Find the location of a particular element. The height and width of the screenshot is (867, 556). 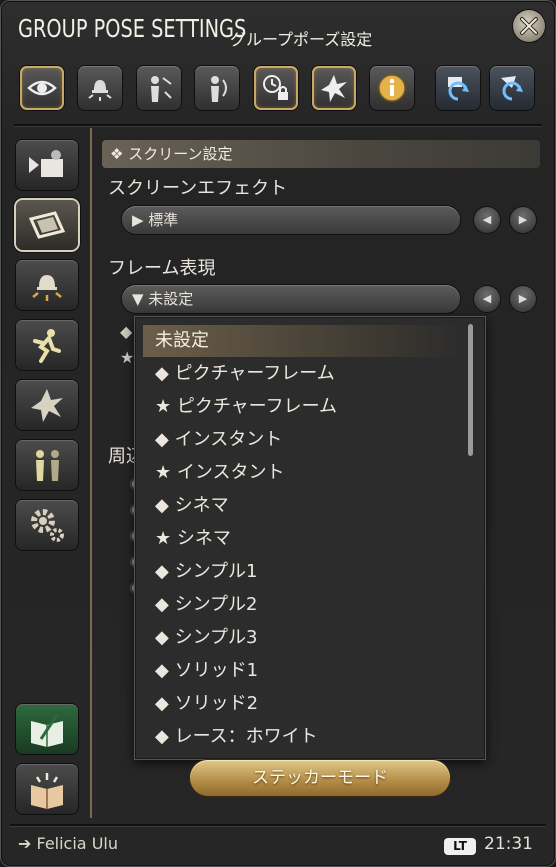

side-effect-button is located at coordinates (47, 405).